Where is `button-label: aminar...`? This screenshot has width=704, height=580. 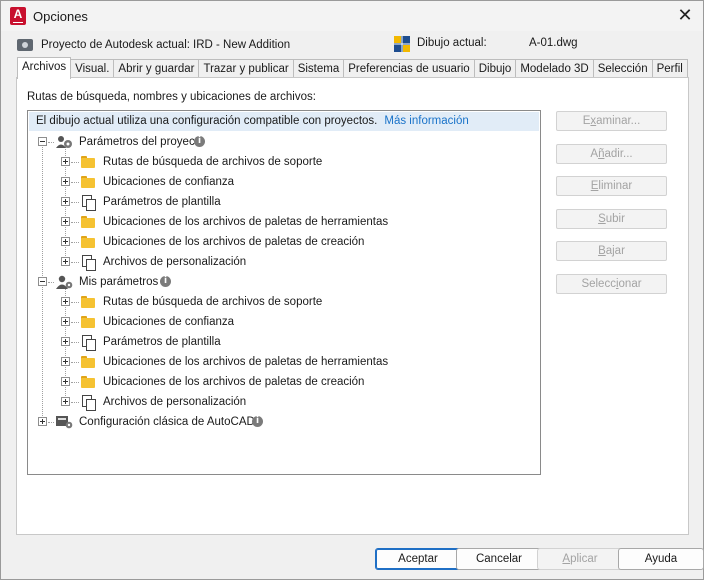 button-label: aminar... is located at coordinates (618, 121).